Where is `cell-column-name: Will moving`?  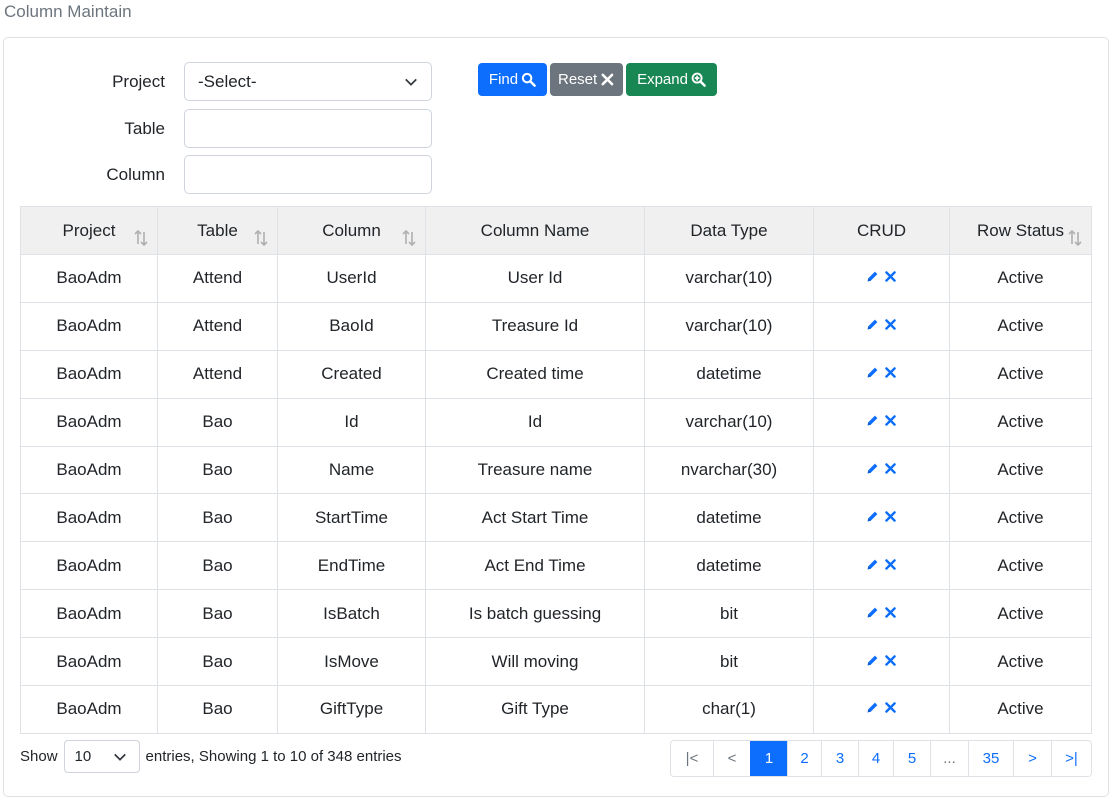 cell-column-name: Will moving is located at coordinates (535, 662).